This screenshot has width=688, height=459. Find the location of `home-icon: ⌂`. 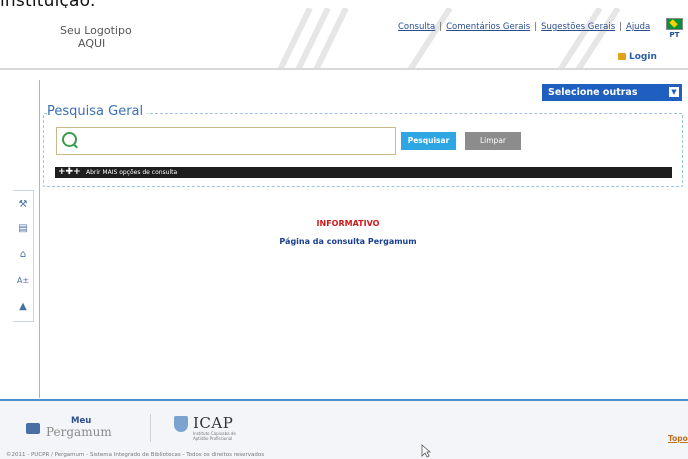

home-icon: ⌂ is located at coordinates (23, 255).